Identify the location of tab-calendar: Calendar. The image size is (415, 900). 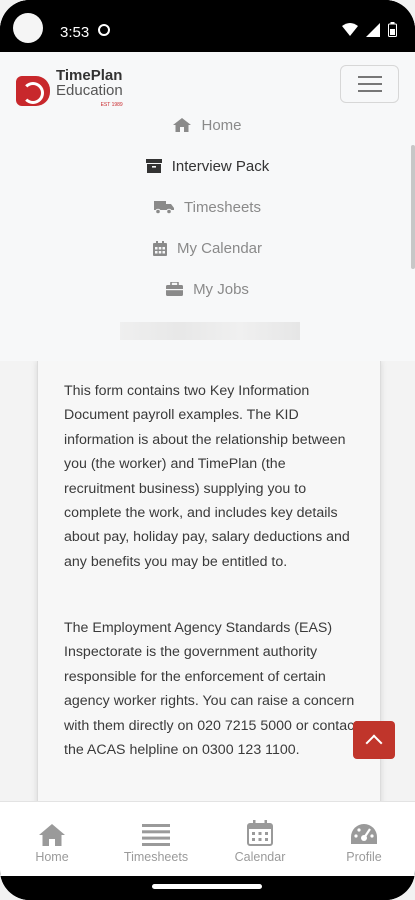
(260, 841).